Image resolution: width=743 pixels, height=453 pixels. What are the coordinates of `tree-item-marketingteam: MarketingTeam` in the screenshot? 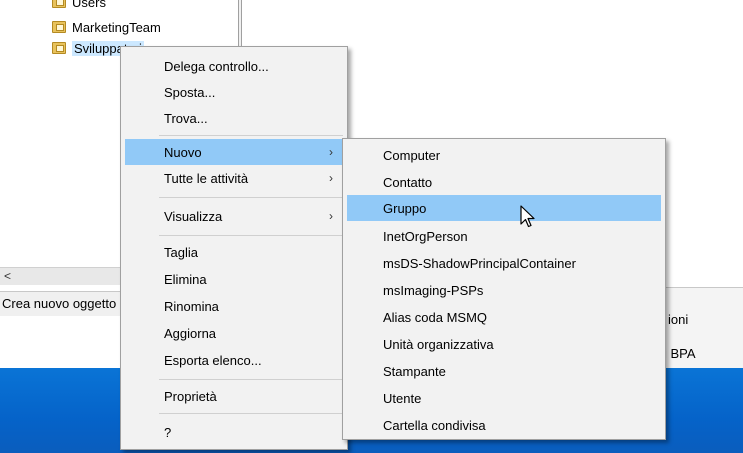 It's located at (106, 27).